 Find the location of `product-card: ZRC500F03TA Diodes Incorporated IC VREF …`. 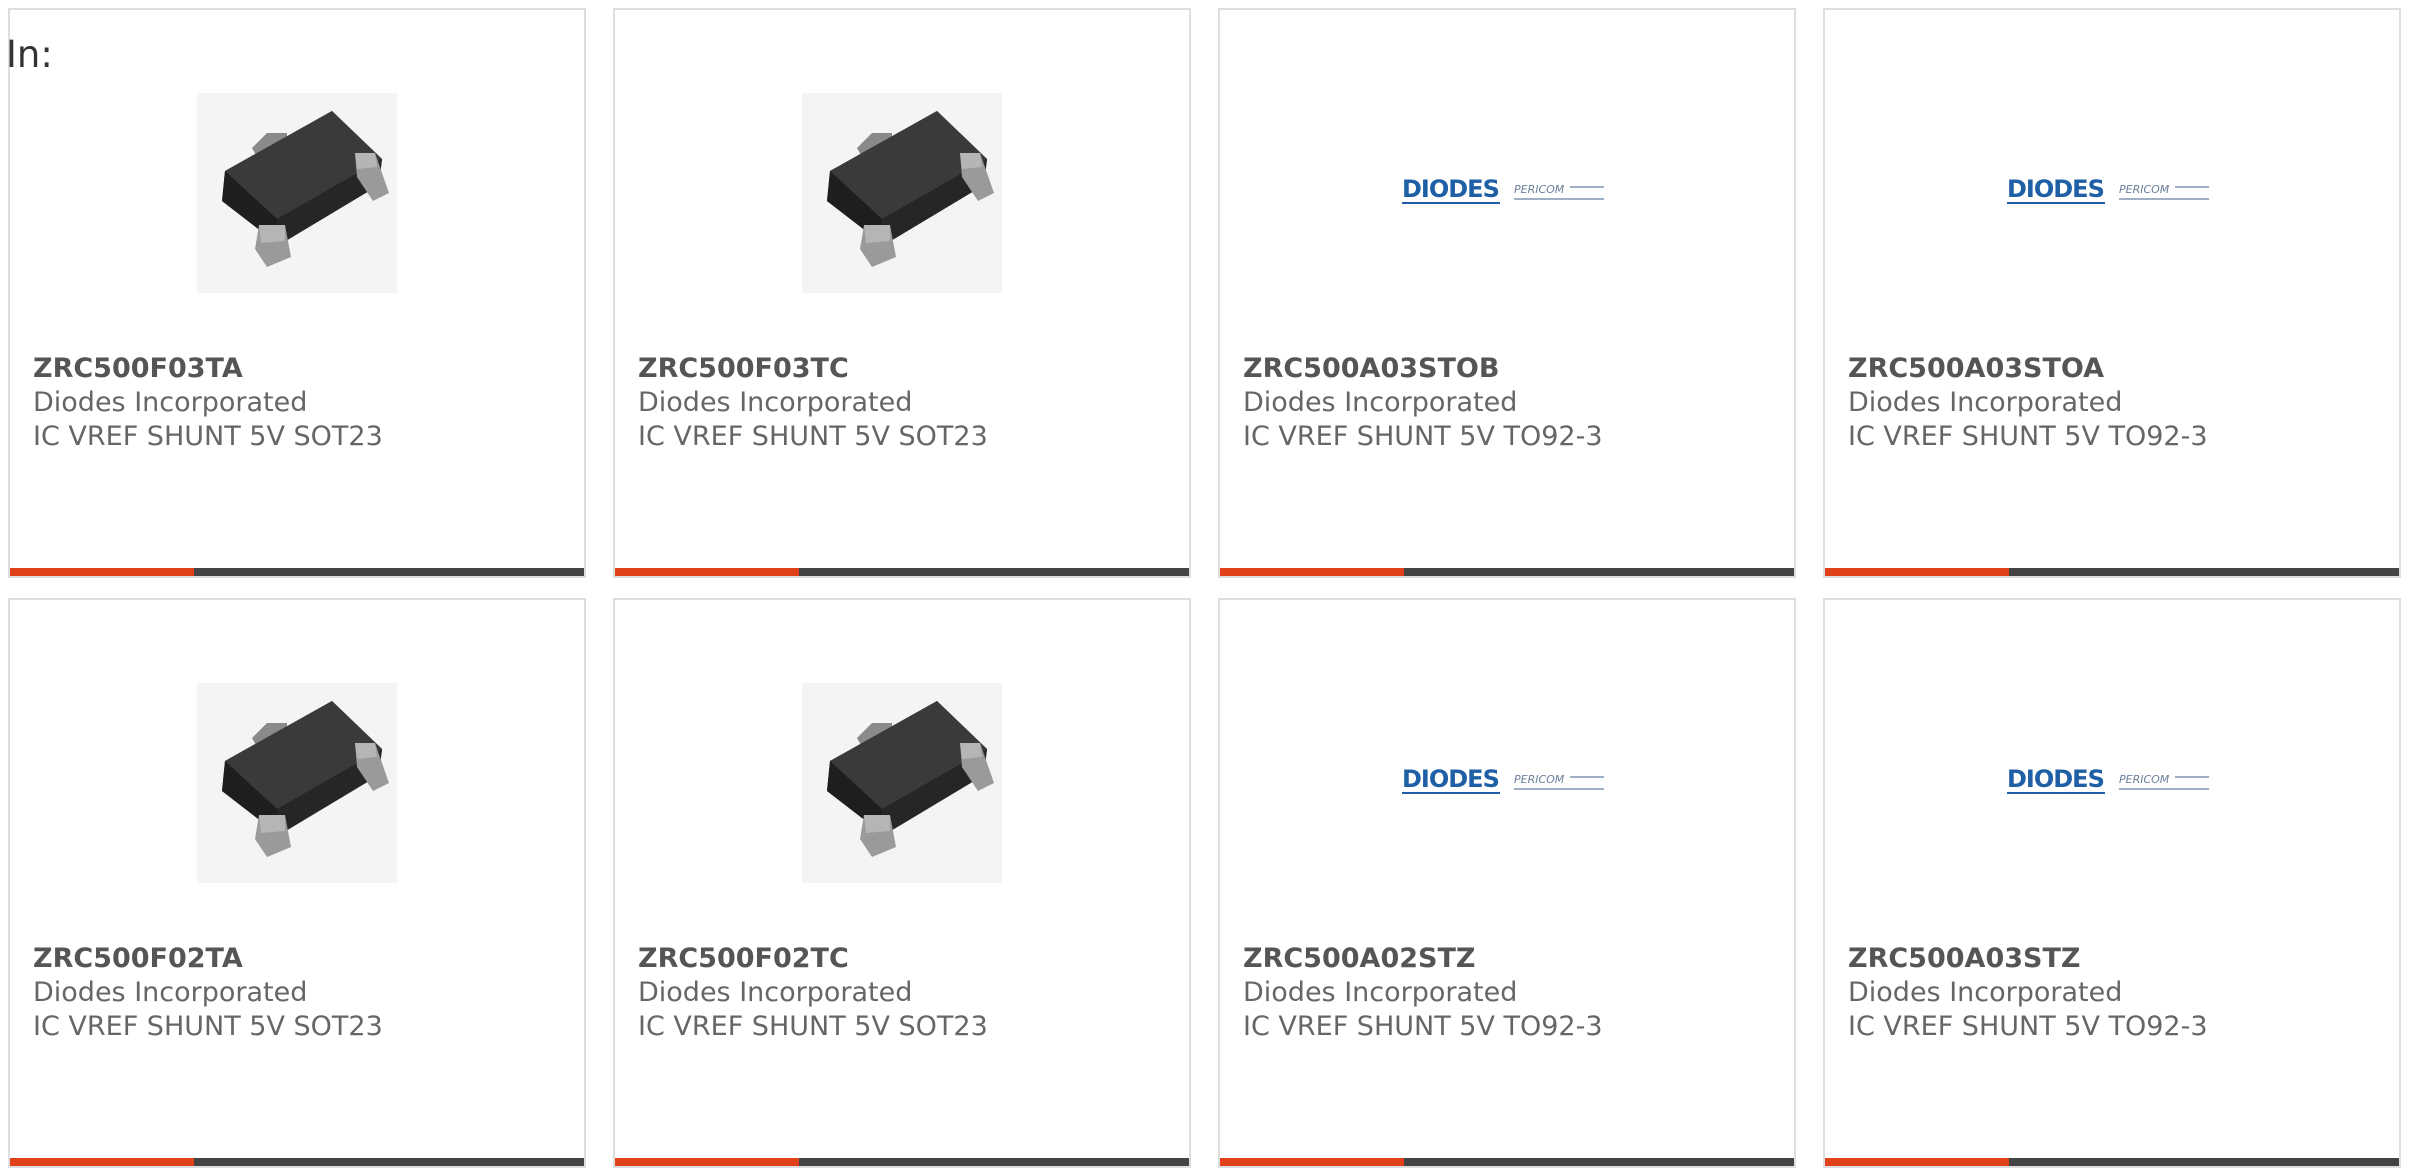

product-card: ZRC500F03TA Diodes Incorporated IC VREF … is located at coordinates (297, 293).